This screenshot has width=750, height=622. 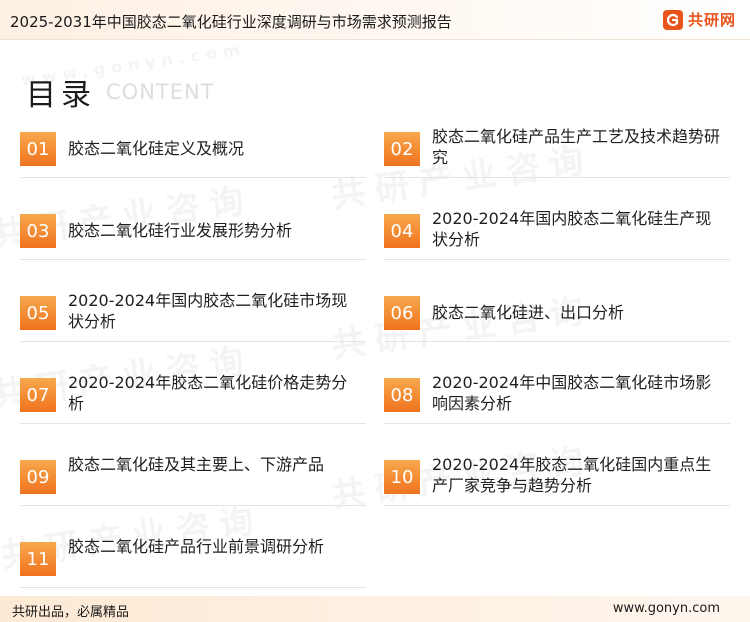 I want to click on toc-item-number: 09, so click(x=38, y=477).